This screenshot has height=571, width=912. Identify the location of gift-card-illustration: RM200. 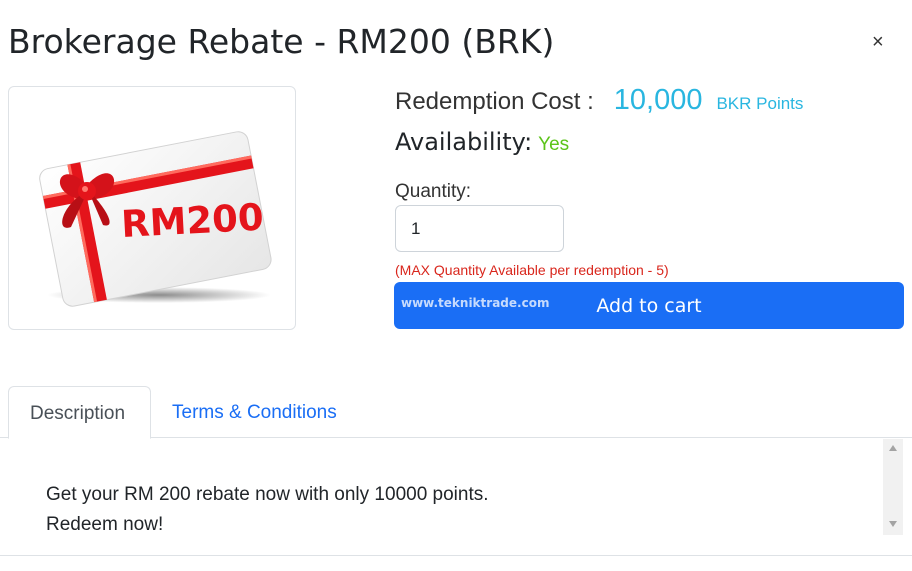
(155, 219).